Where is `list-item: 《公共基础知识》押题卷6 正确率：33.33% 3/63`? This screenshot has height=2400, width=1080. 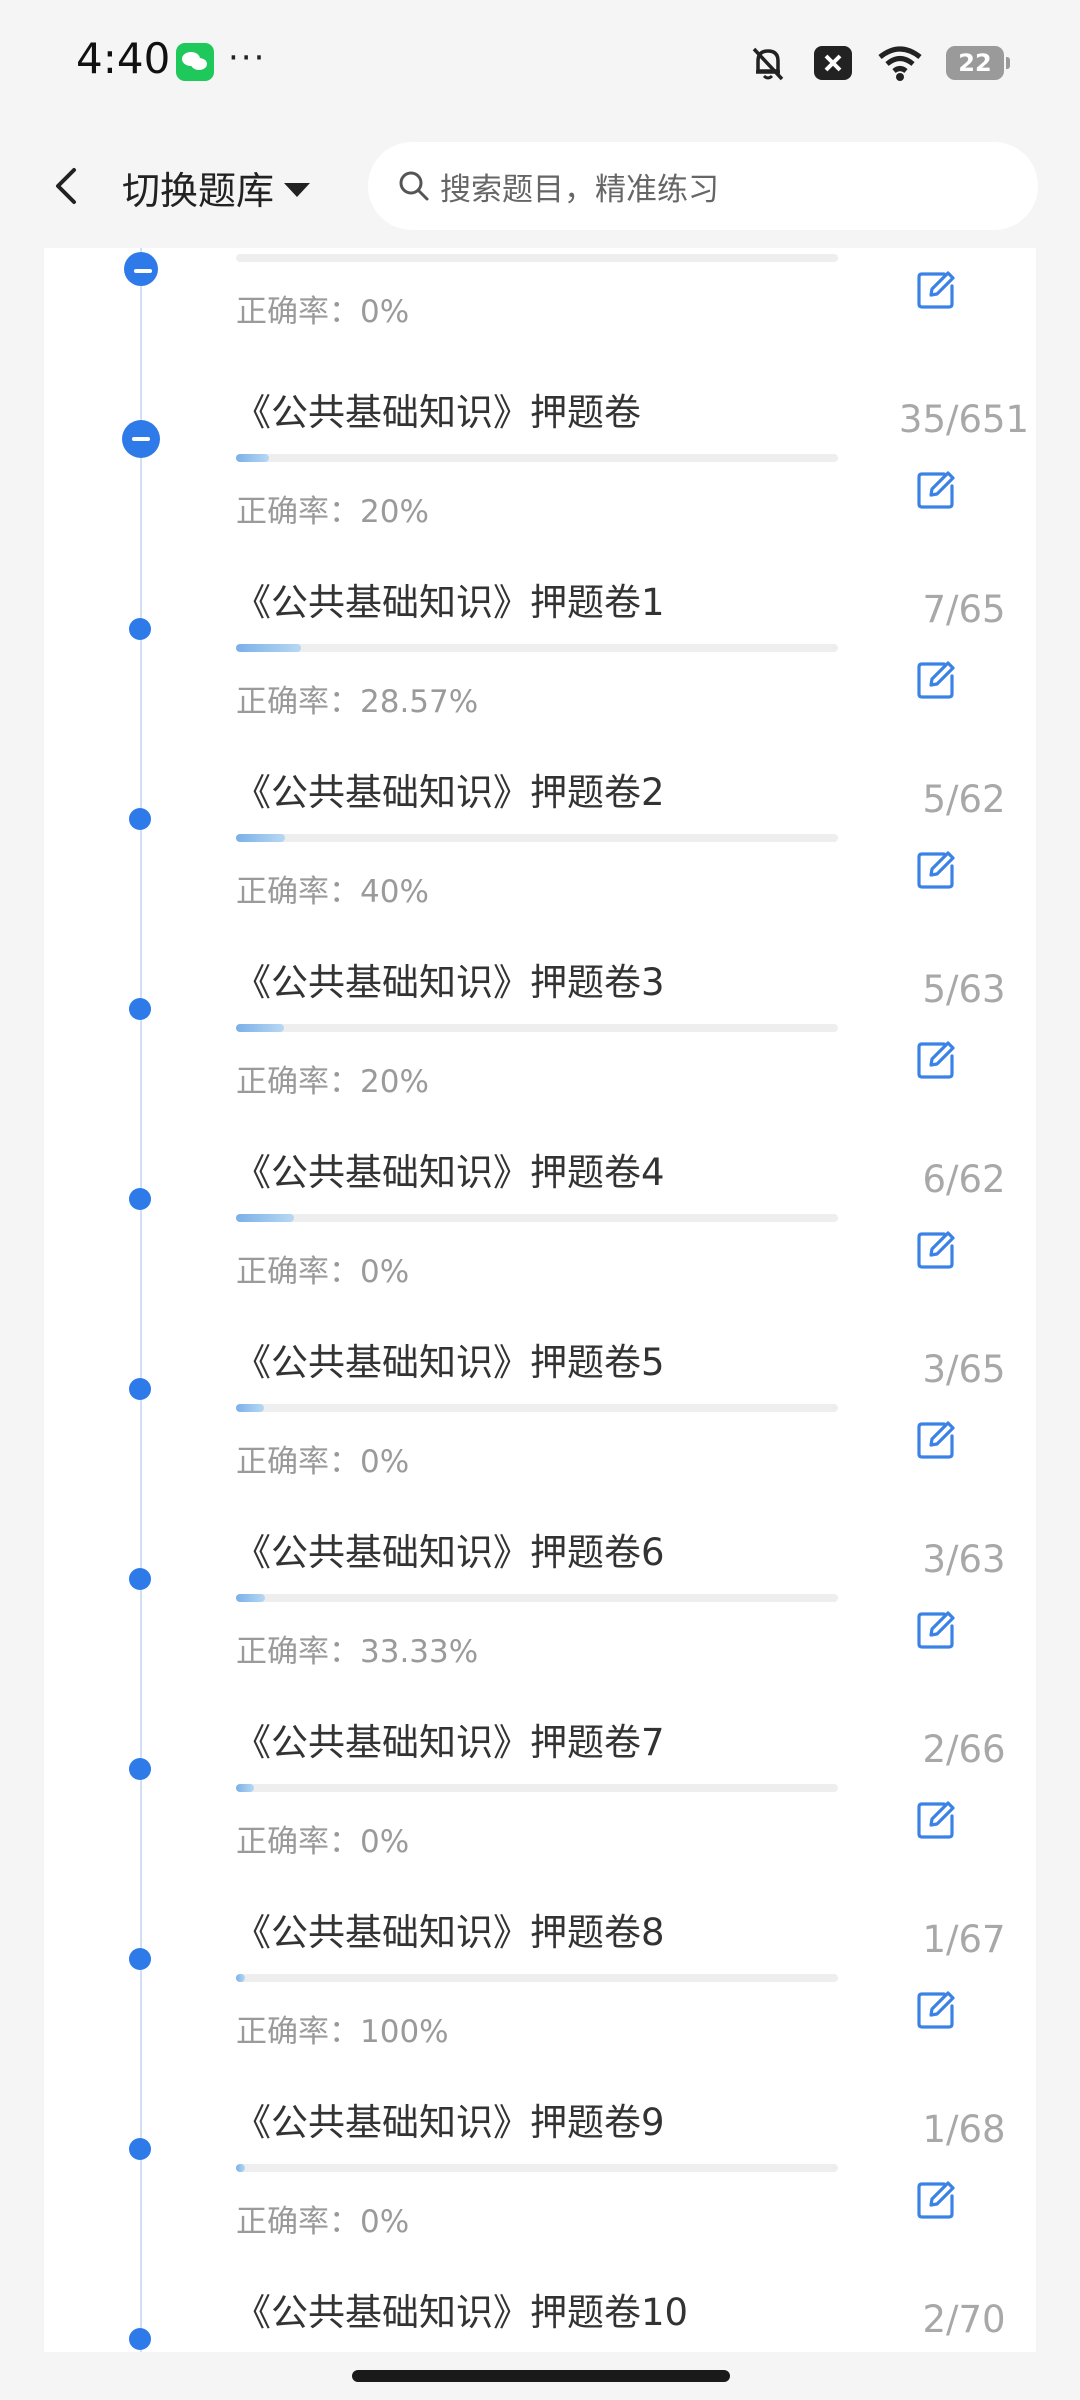
list-item: 《公共基础知识》押题卷6 正确率：33.33% 3/63 is located at coordinates (540, 1613).